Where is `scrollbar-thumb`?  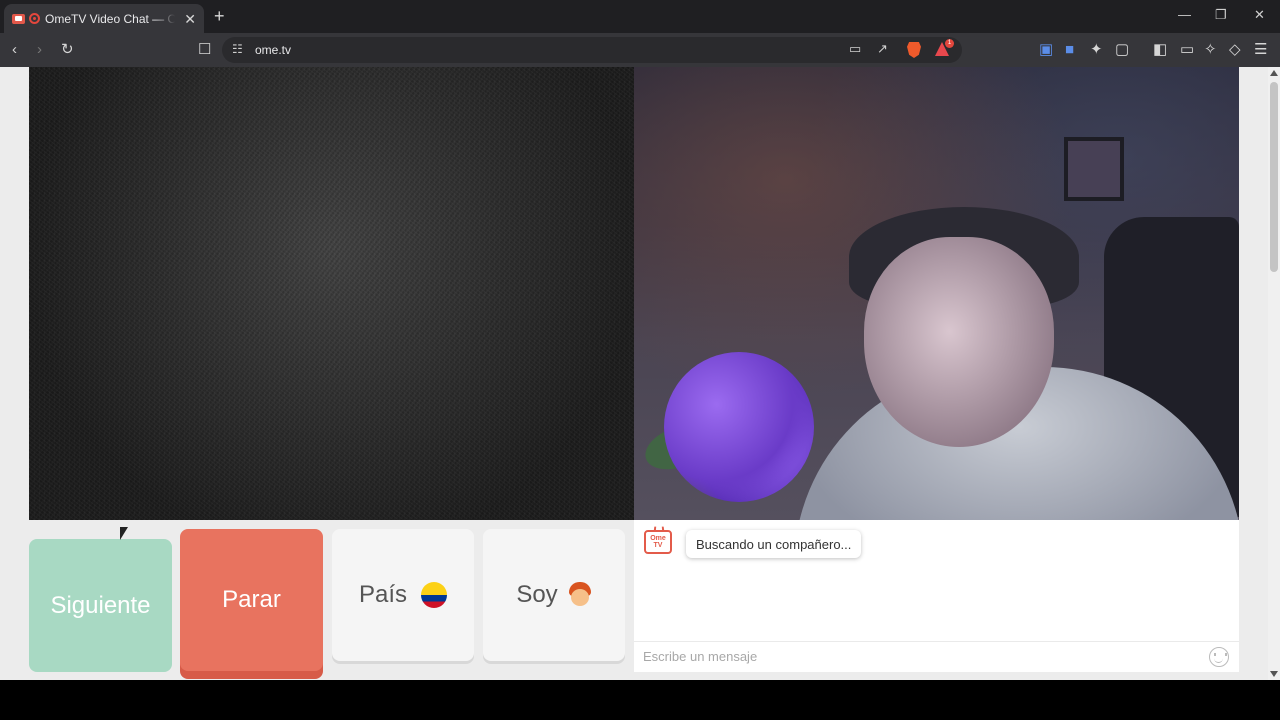 scrollbar-thumb is located at coordinates (1274, 177).